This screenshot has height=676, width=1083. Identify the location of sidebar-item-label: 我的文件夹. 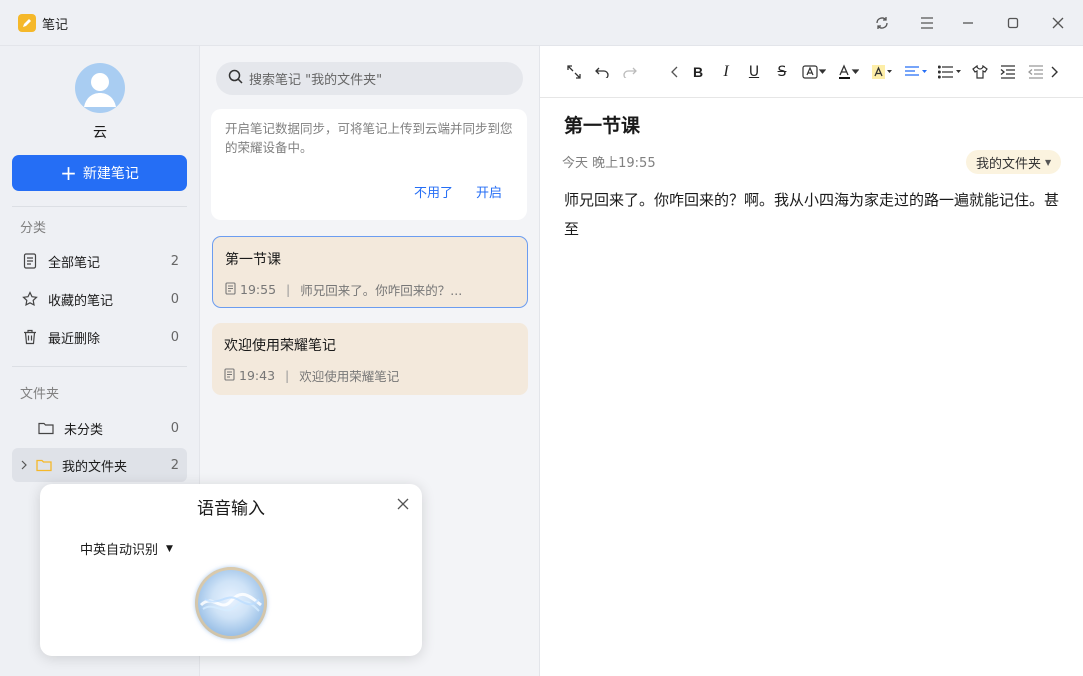
(95, 467).